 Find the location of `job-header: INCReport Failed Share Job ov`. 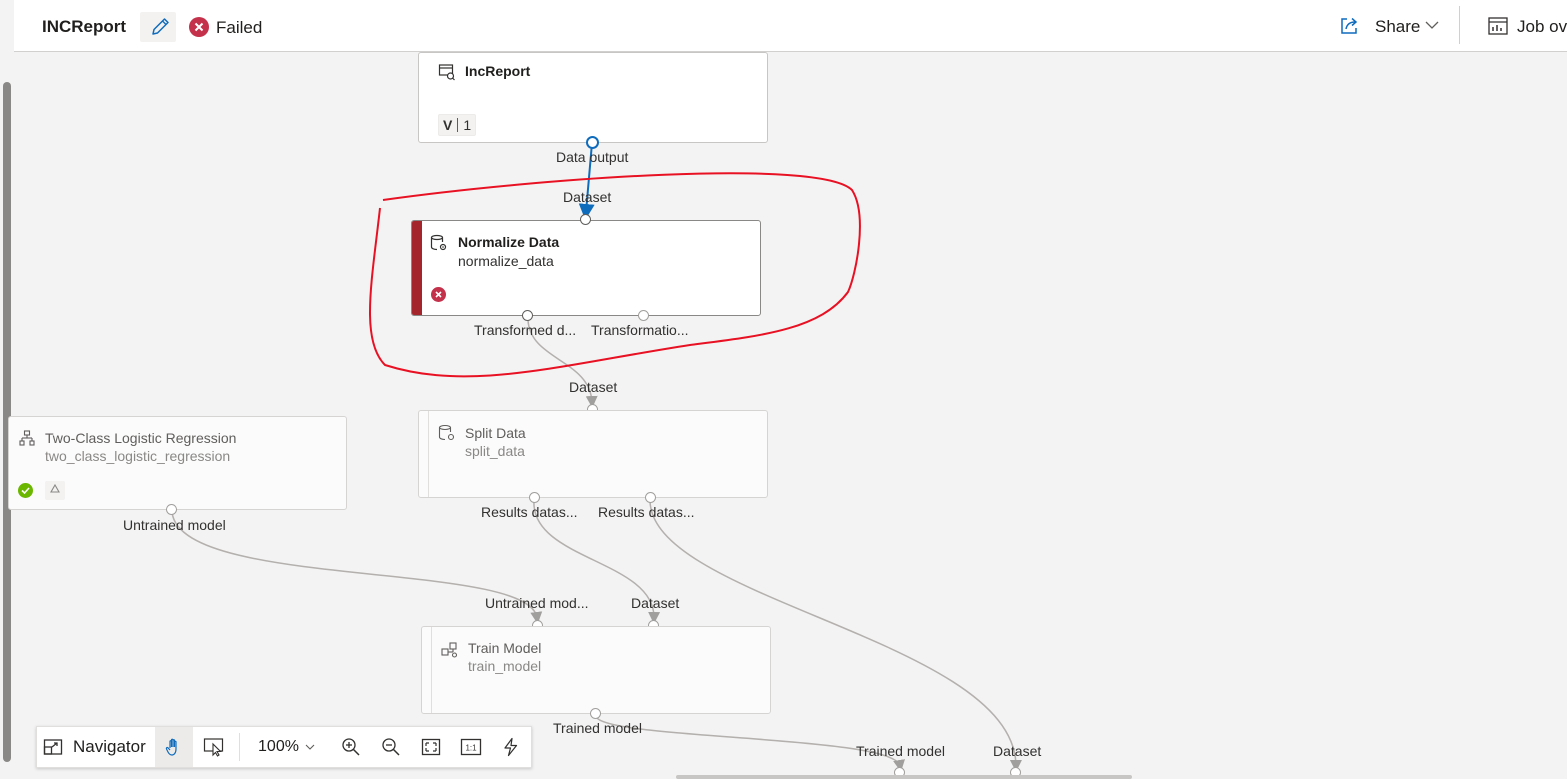

job-header: INCReport Failed Share Job ov is located at coordinates (790, 26).